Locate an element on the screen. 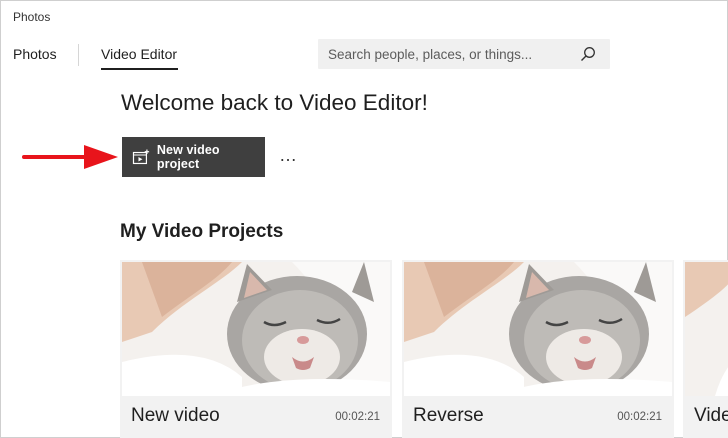 The image size is (728, 438). video-project-icon is located at coordinates (141, 157).